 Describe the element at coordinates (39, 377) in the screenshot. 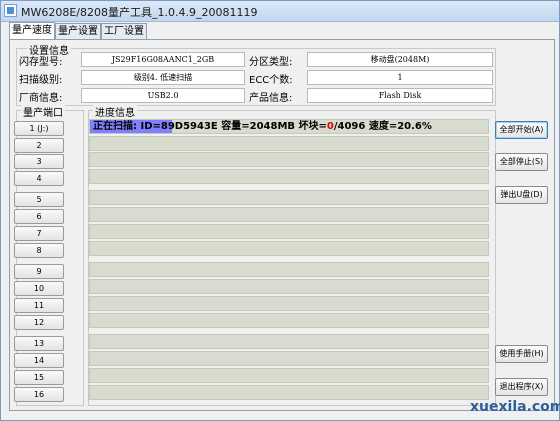

I see `port-button-15: 15` at that location.